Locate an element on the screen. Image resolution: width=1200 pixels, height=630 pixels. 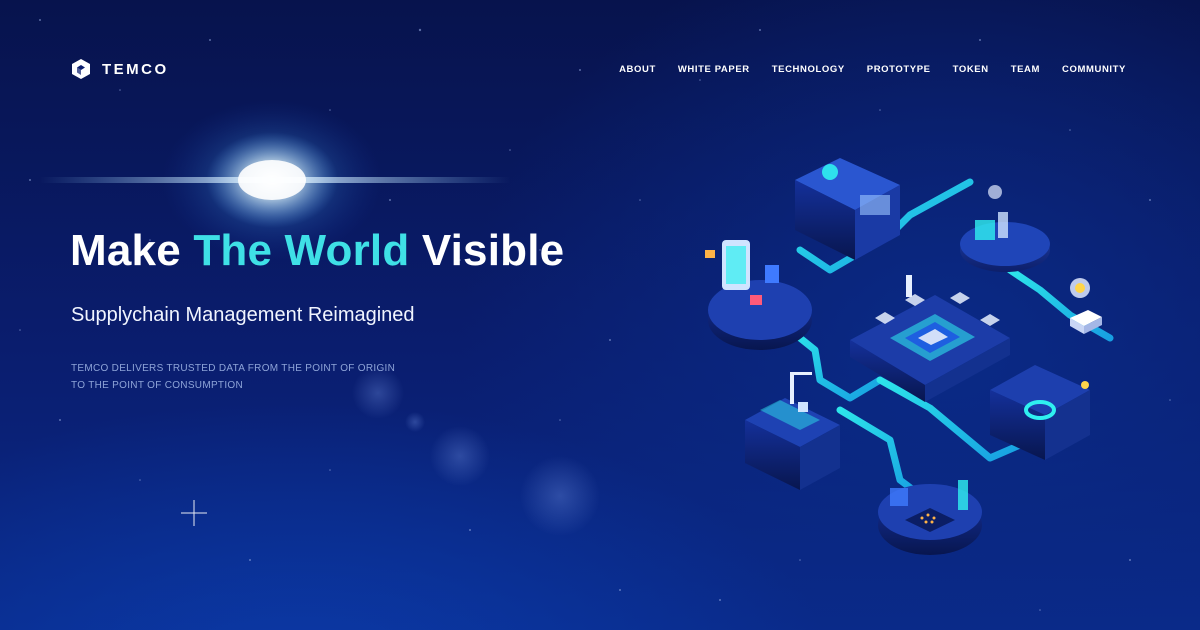
ship-icon is located at coordinates (792, 431).